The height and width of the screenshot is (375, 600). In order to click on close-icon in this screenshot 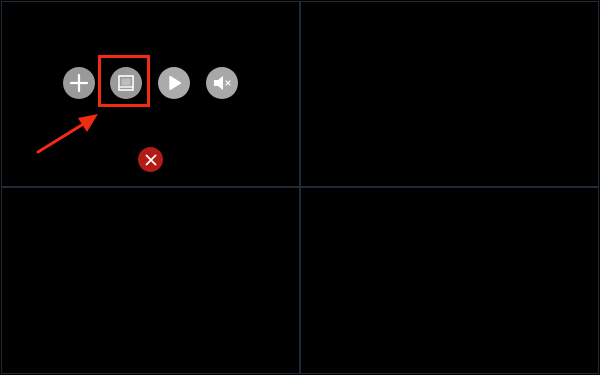, I will do `click(150, 159)`.